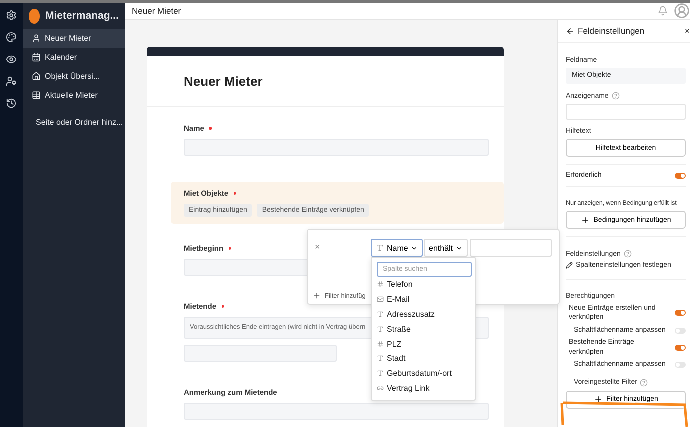 Image resolution: width=690 pixels, height=427 pixels. What do you see at coordinates (11, 103) in the screenshot?
I see `history-icon` at bounding box center [11, 103].